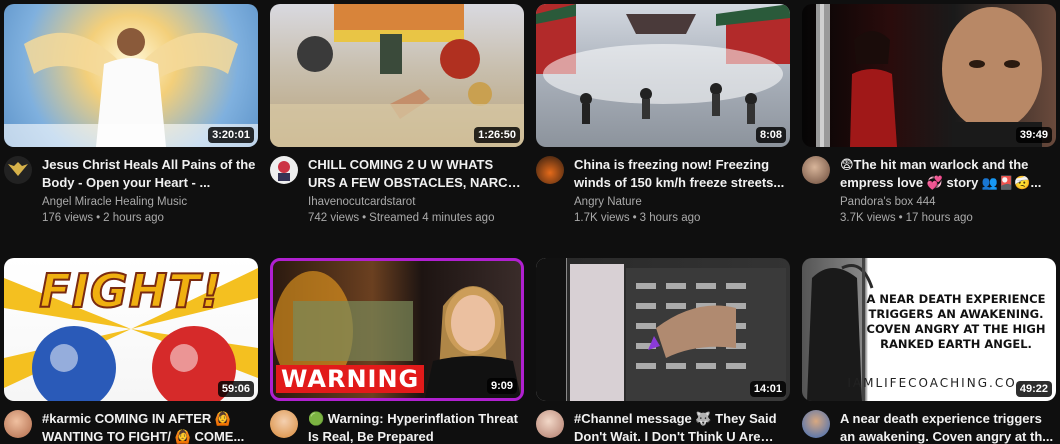  Describe the element at coordinates (947, 202) in the screenshot. I see `channel-name: Pandora's box 444` at that location.